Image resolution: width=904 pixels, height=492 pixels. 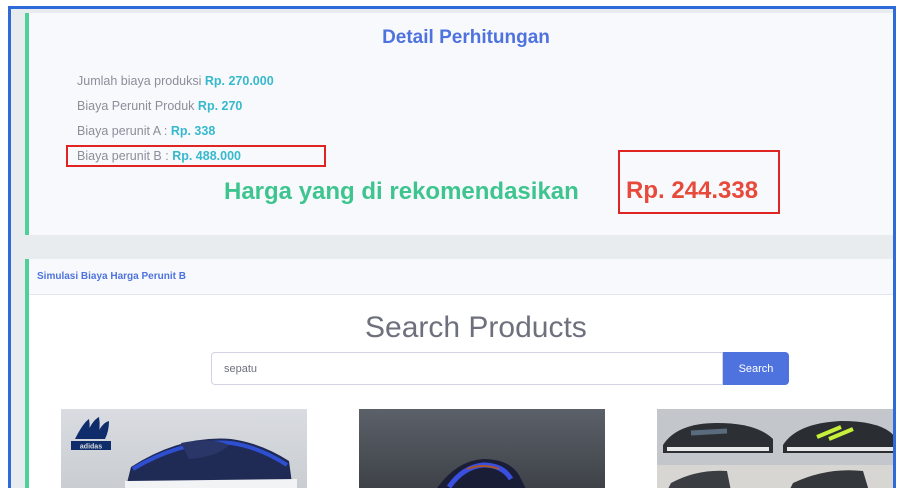 I want to click on line-label: Biaya perunit A :, so click(x=122, y=131).